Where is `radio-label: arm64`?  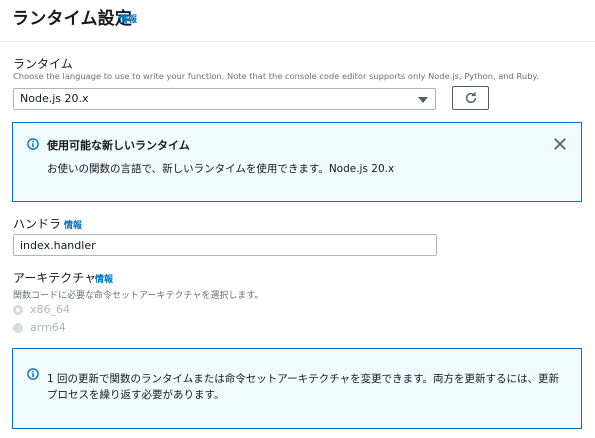
radio-label: arm64 is located at coordinates (48, 327).